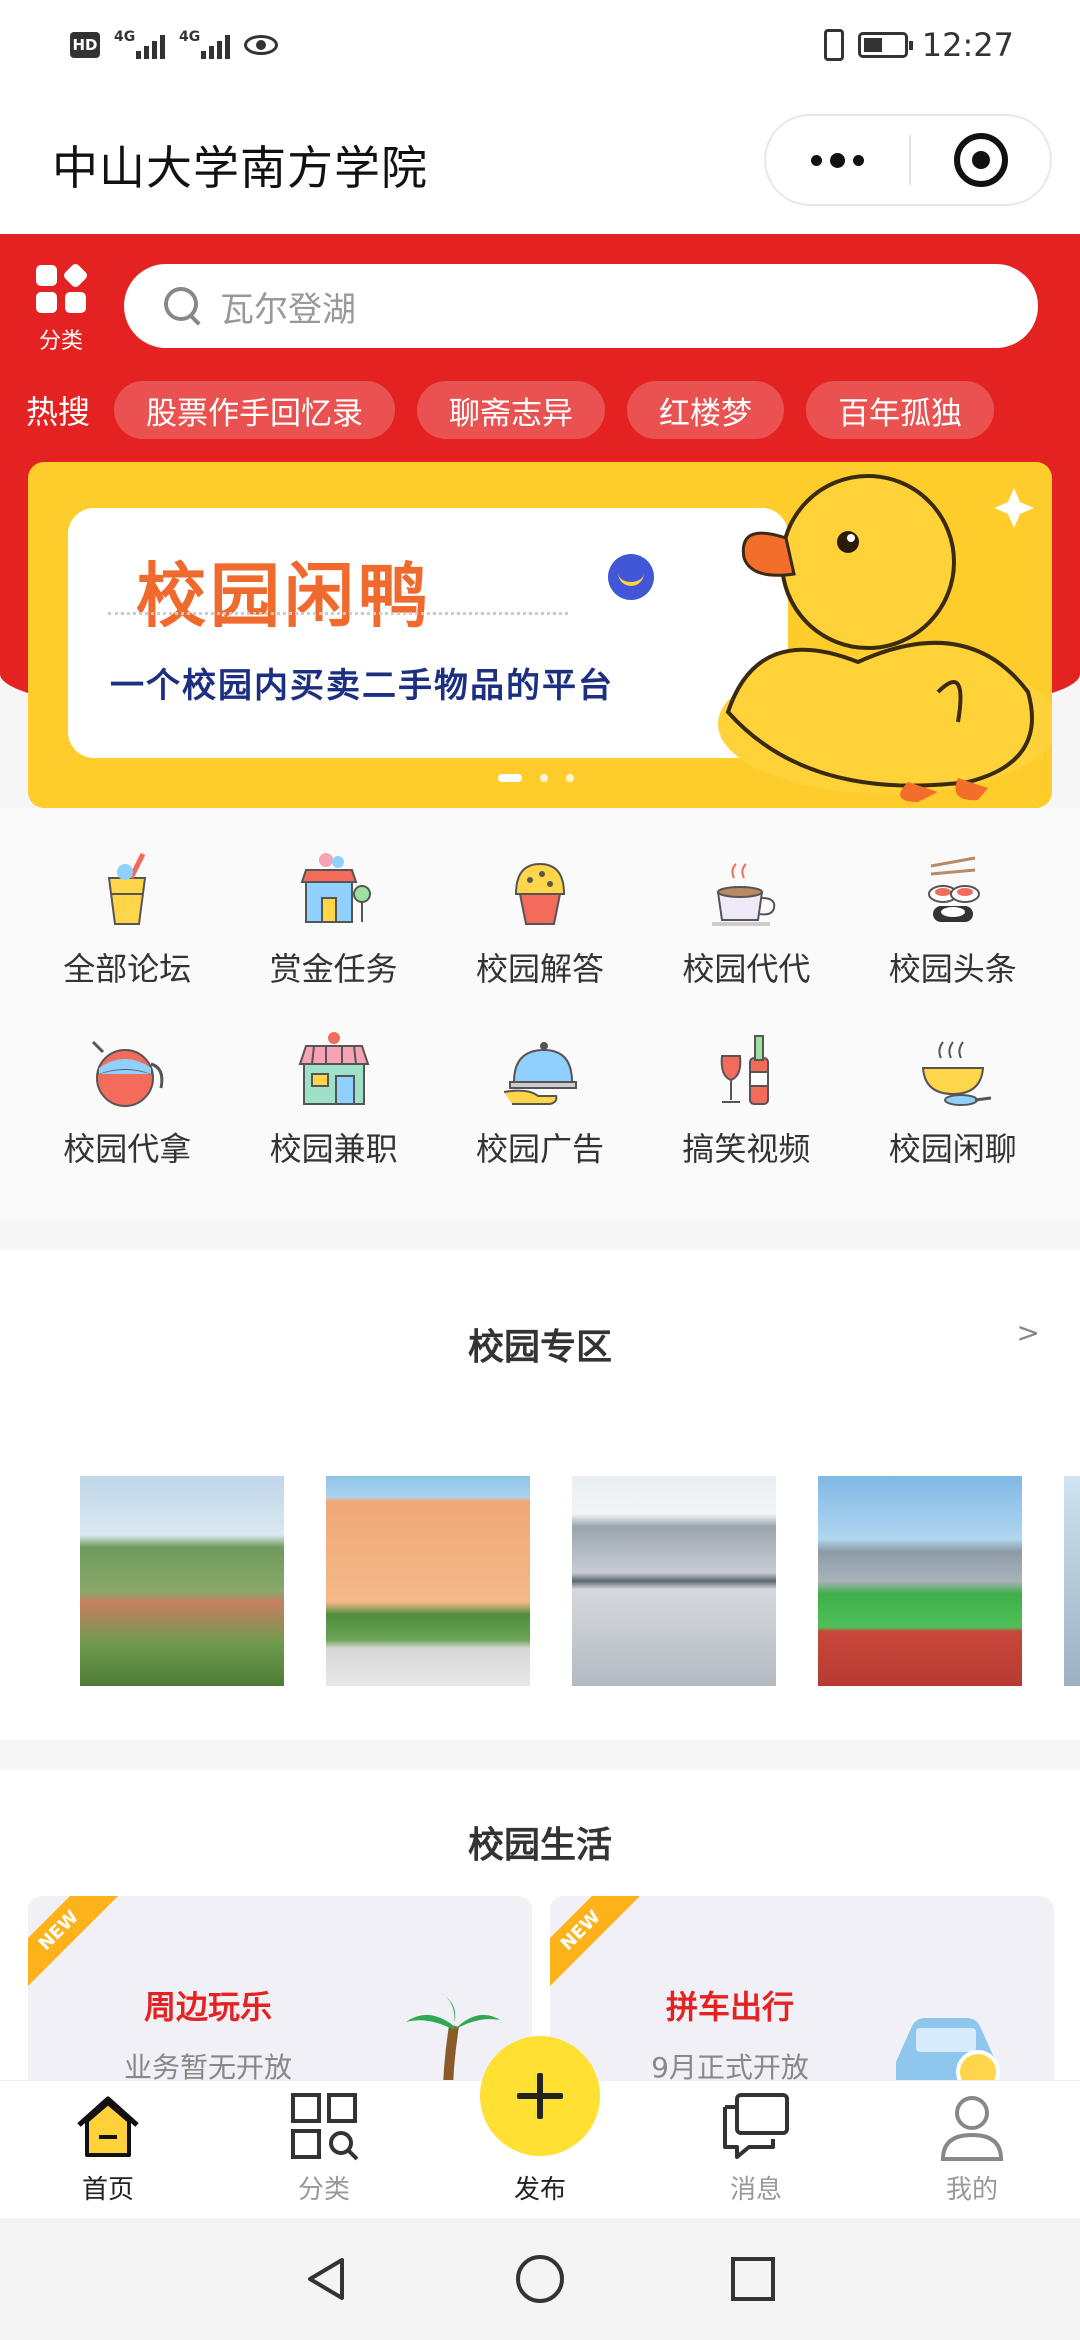 The image size is (1080, 2340). What do you see at coordinates (744, 894) in the screenshot?
I see `coffee-cup-icon` at bounding box center [744, 894].